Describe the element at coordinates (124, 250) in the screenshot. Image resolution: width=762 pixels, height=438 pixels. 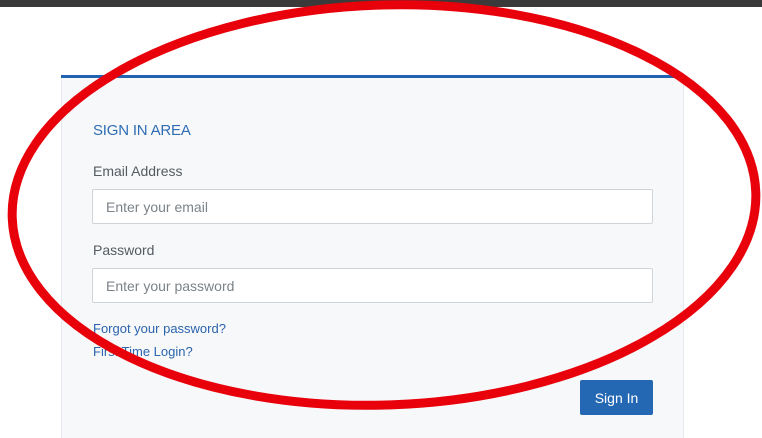
I see `password-label: Password` at that location.